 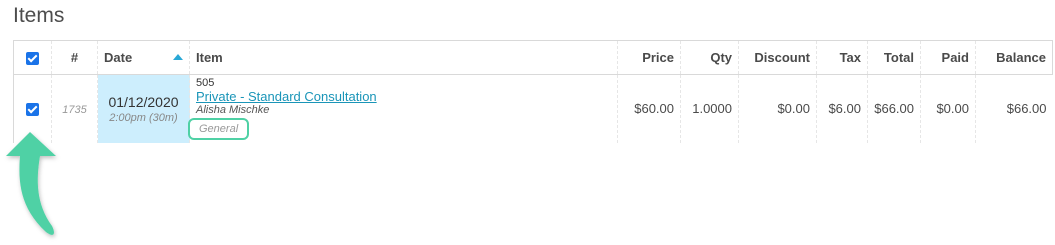 What do you see at coordinates (948, 57) in the screenshot?
I see `header-paid: Paid` at bounding box center [948, 57].